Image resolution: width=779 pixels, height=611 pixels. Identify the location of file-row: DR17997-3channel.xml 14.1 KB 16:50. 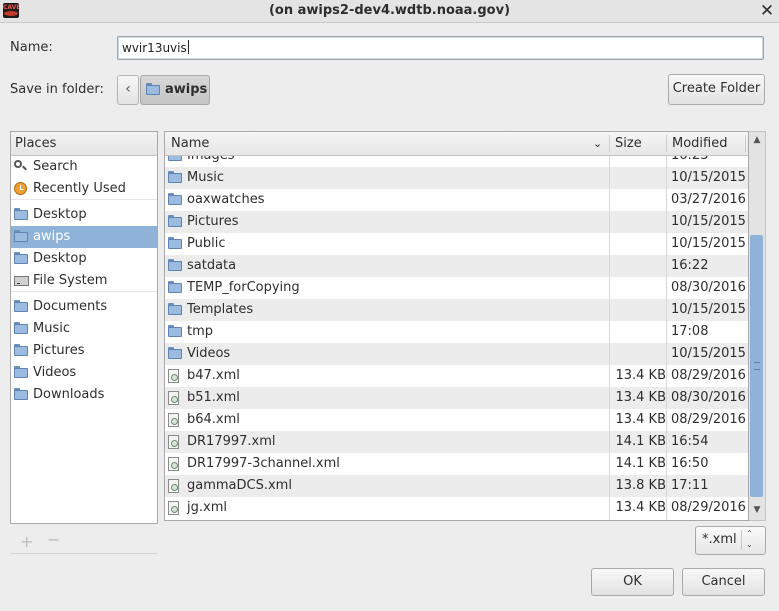
(456, 464).